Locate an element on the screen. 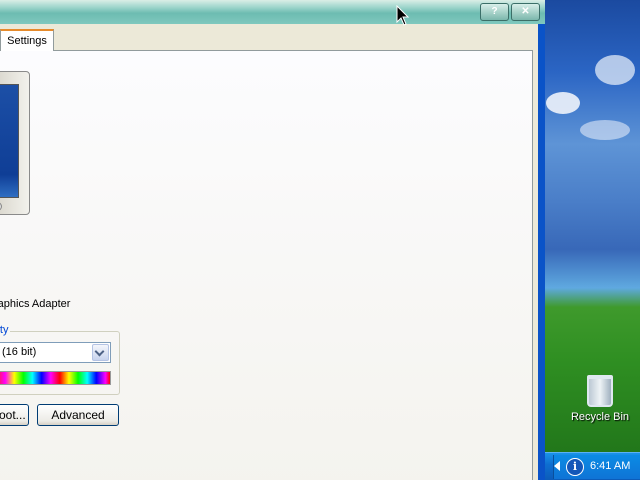  recycle-bin-label: Recycle Bin is located at coordinates (600, 417).